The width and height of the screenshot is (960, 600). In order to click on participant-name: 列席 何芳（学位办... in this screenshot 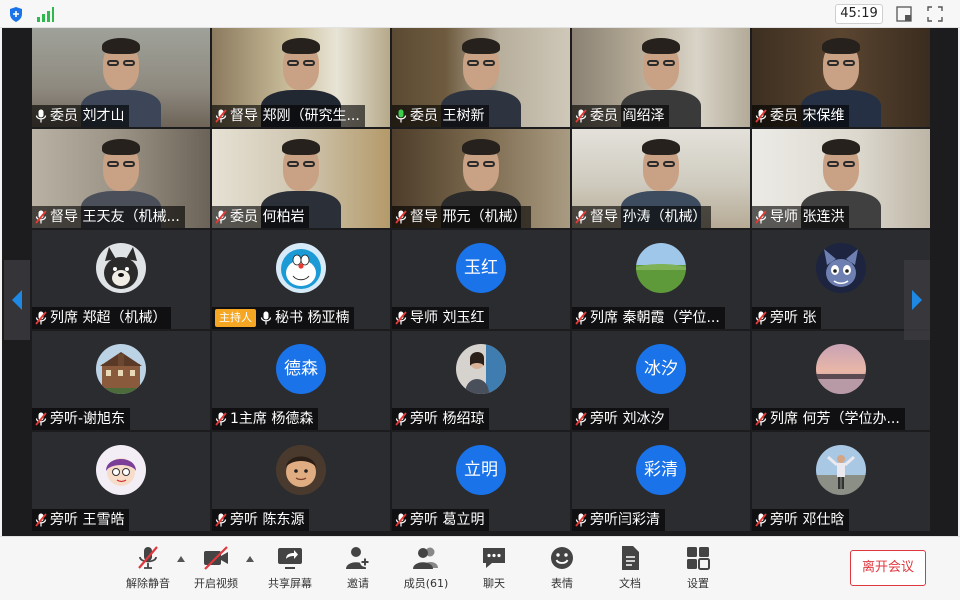, I will do `click(835, 419)`.